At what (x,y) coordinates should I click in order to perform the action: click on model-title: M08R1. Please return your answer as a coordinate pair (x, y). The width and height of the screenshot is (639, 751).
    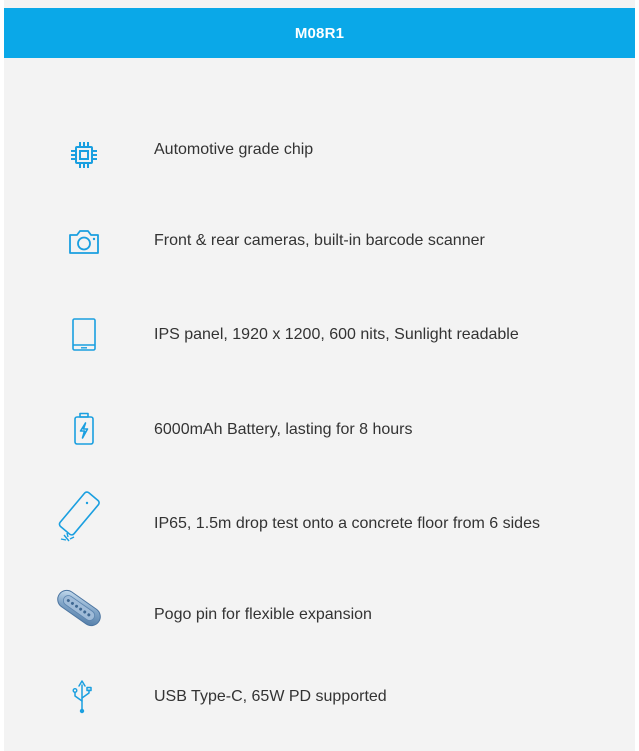
    Looking at the image, I should click on (319, 33).